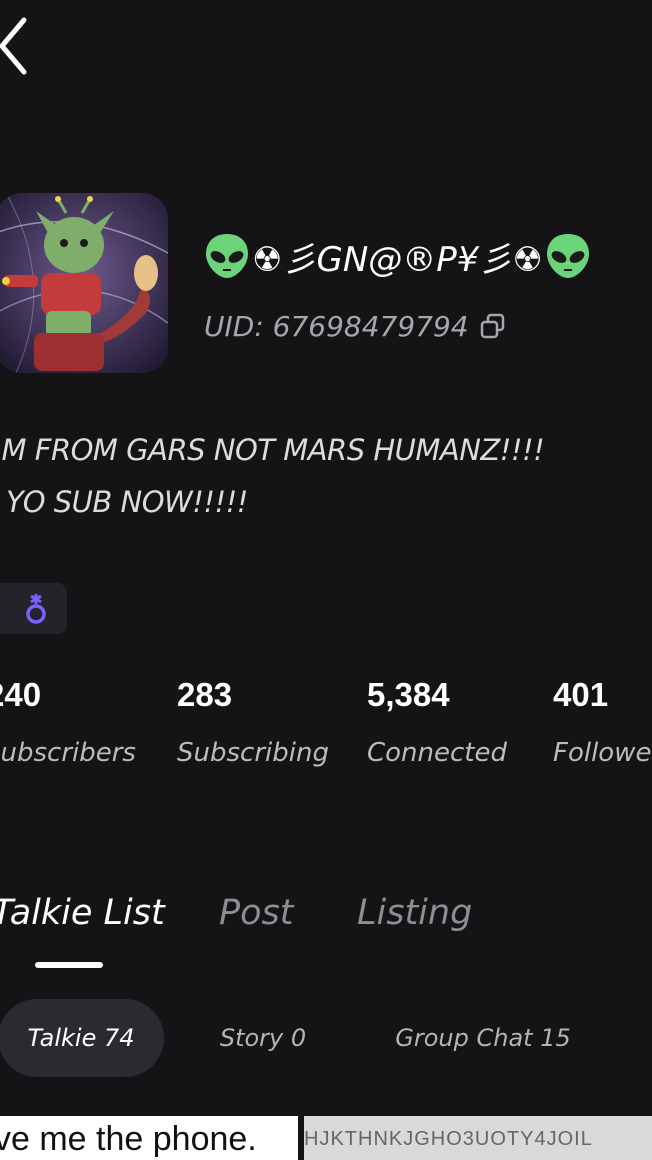 This screenshot has height=1160, width=652. What do you see at coordinates (68, 753) in the screenshot?
I see `stat-subscribers-label: Subscribers` at bounding box center [68, 753].